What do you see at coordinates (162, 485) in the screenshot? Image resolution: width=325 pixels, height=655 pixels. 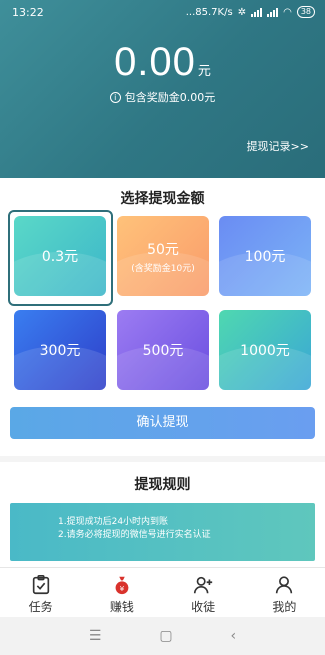 I see `rules-title: 提现规则` at bounding box center [162, 485].